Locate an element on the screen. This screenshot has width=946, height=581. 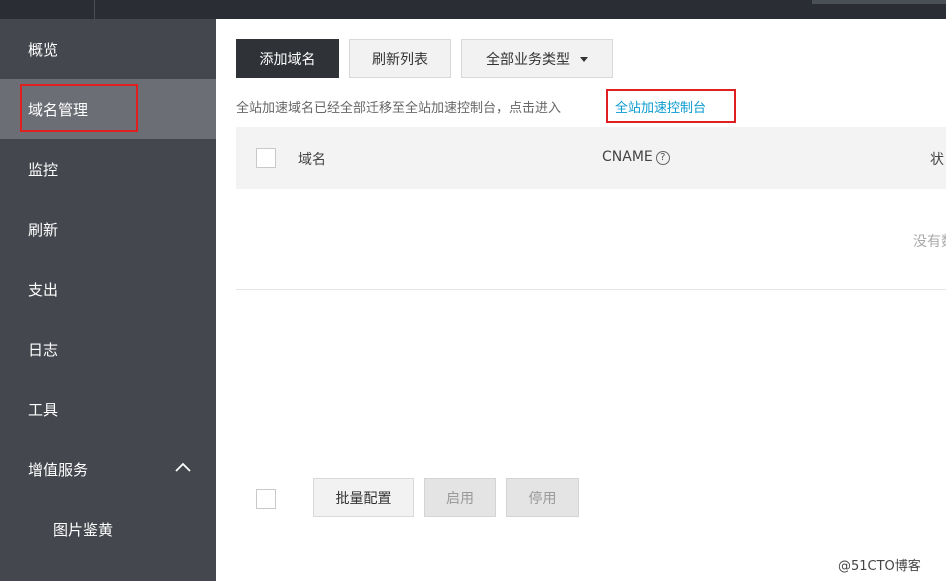
business-type-label: 全部业务类型 is located at coordinates (528, 59).